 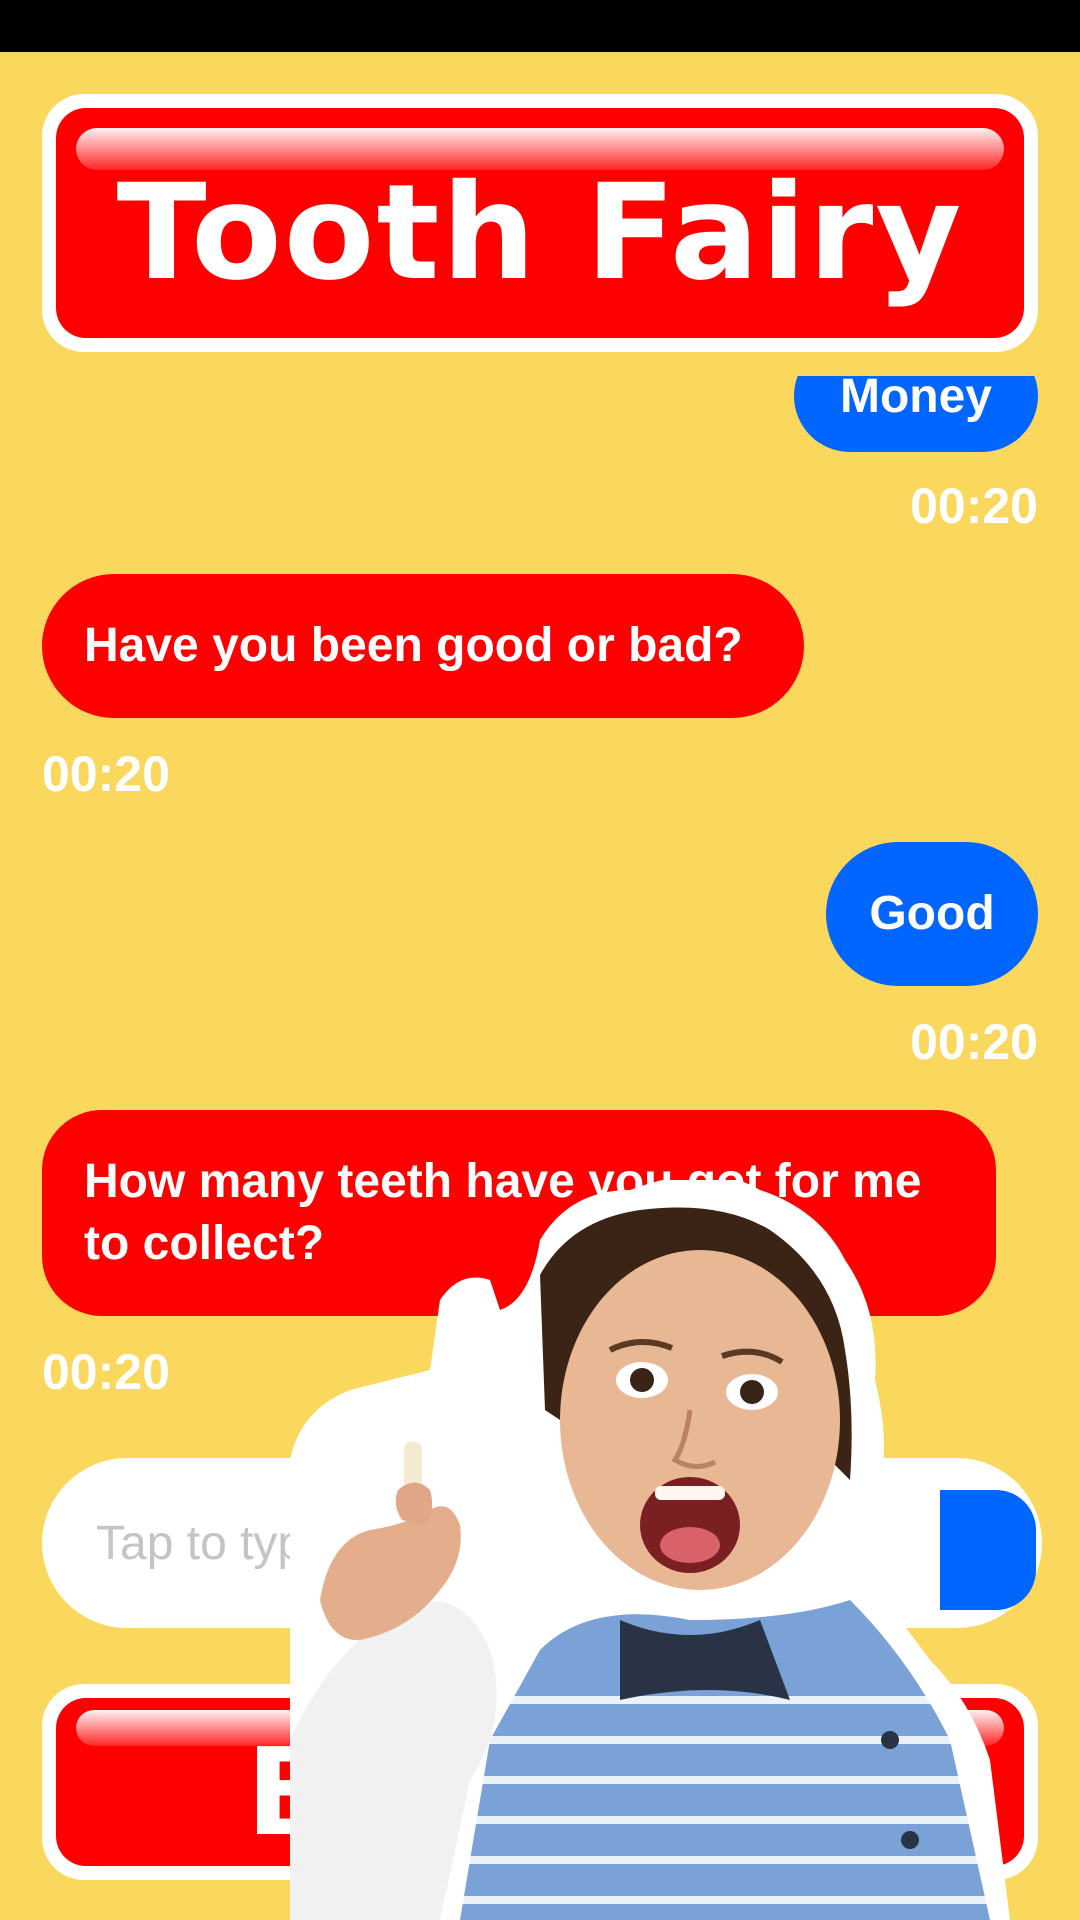 I want to click on incoming-message-bubble: Have you been good or bad?, so click(x=423, y=646).